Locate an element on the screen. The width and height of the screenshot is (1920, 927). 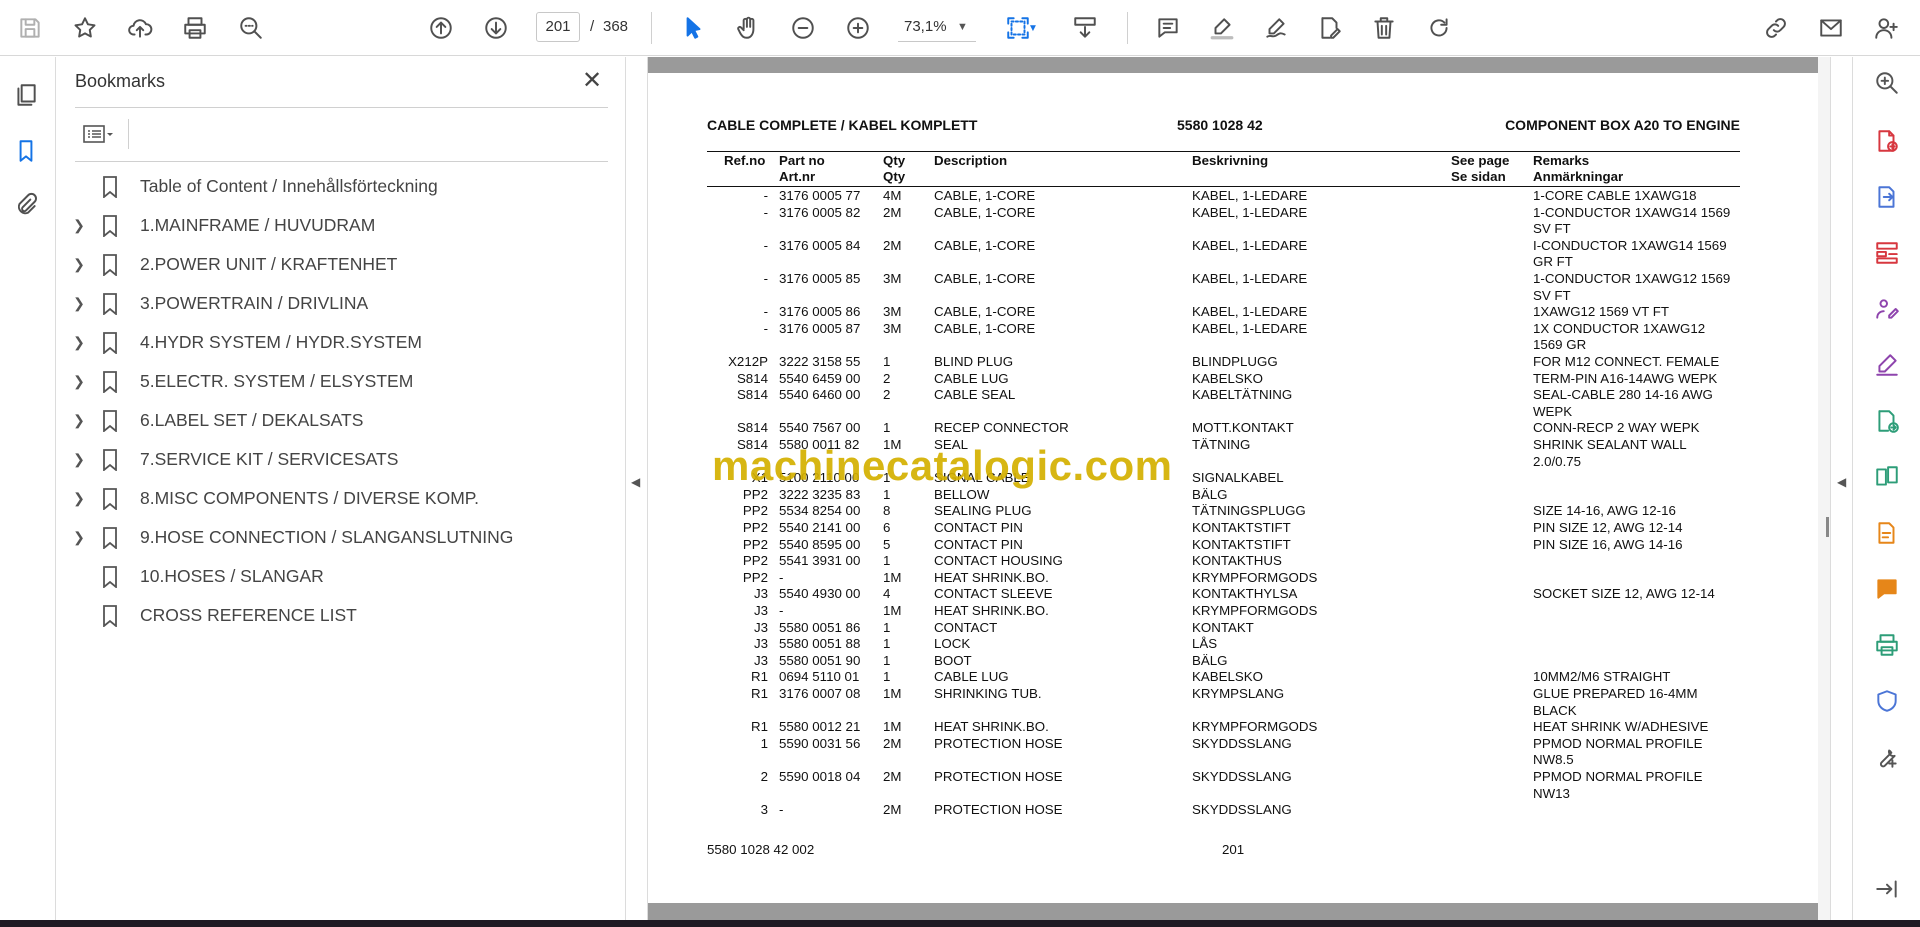
find-text-icon is located at coordinates (251, 28).